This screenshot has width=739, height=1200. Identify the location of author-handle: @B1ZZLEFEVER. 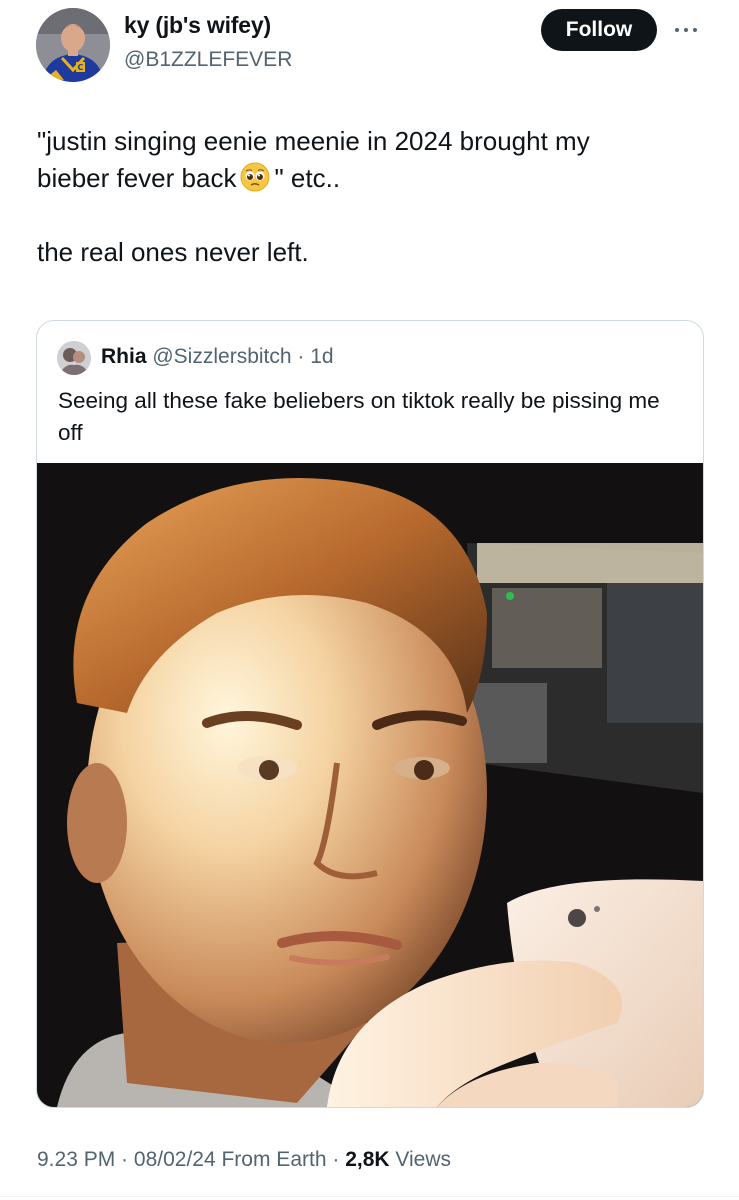
(208, 60).